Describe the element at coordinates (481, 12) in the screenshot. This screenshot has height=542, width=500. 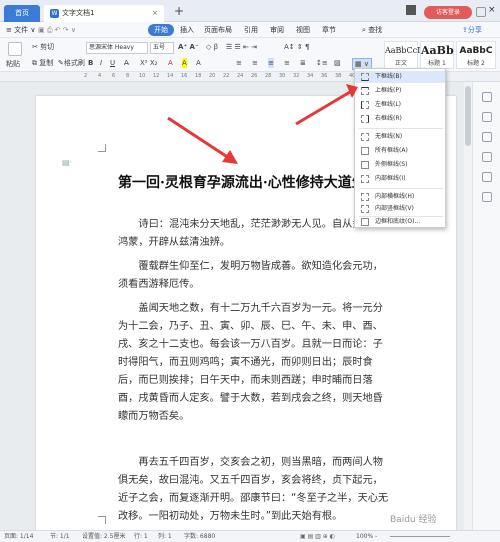
I see `maximize-icon` at that location.